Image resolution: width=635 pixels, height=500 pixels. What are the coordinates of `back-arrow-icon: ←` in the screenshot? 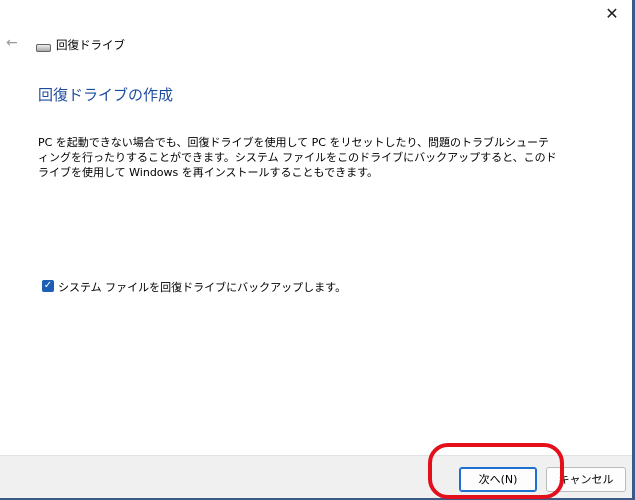 It's located at (12, 43).